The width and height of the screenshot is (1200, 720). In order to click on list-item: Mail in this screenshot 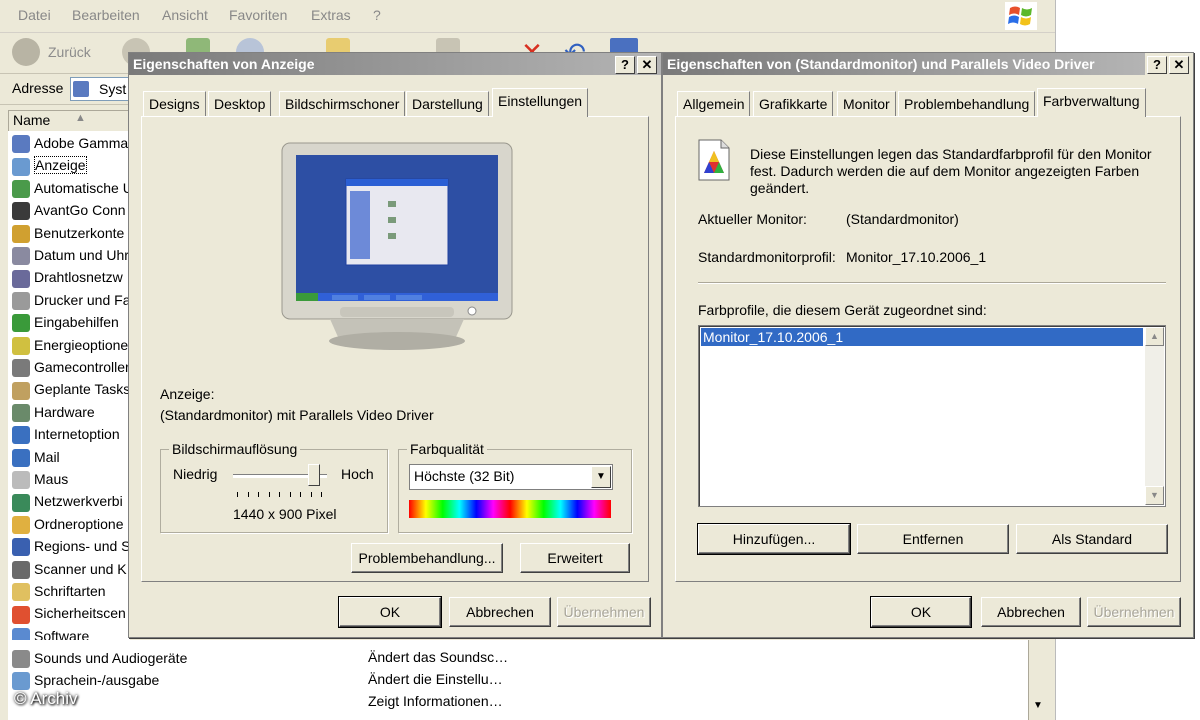, I will do `click(71, 457)`.